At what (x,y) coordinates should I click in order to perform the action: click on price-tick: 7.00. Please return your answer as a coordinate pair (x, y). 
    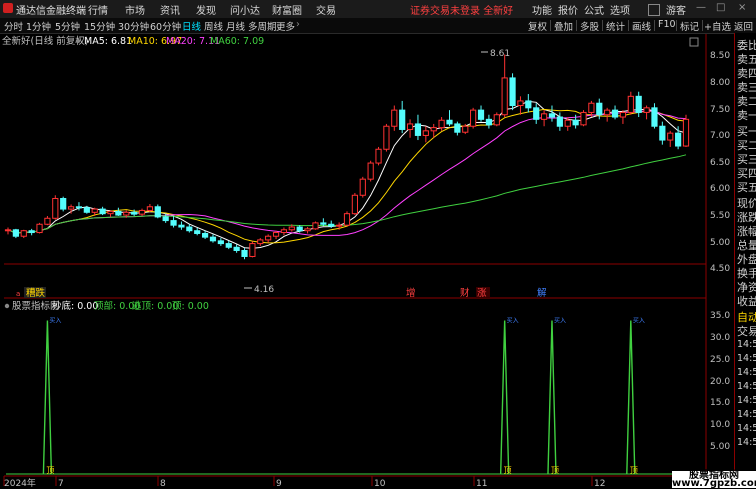
    Looking at the image, I should click on (720, 136).